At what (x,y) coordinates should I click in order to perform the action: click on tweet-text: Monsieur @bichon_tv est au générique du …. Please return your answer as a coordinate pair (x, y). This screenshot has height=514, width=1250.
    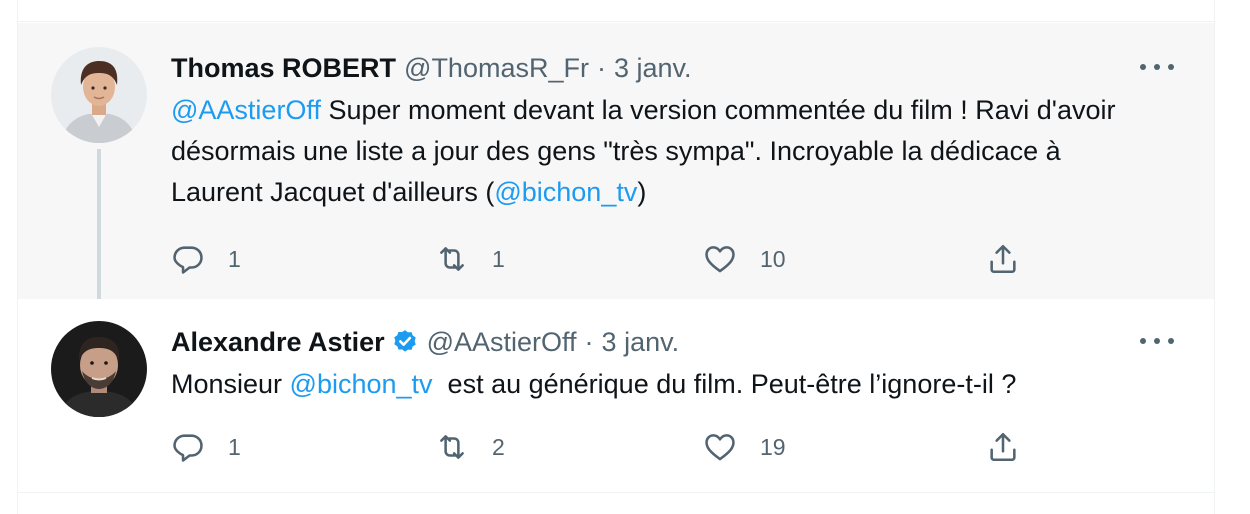
    Looking at the image, I should click on (661, 384).